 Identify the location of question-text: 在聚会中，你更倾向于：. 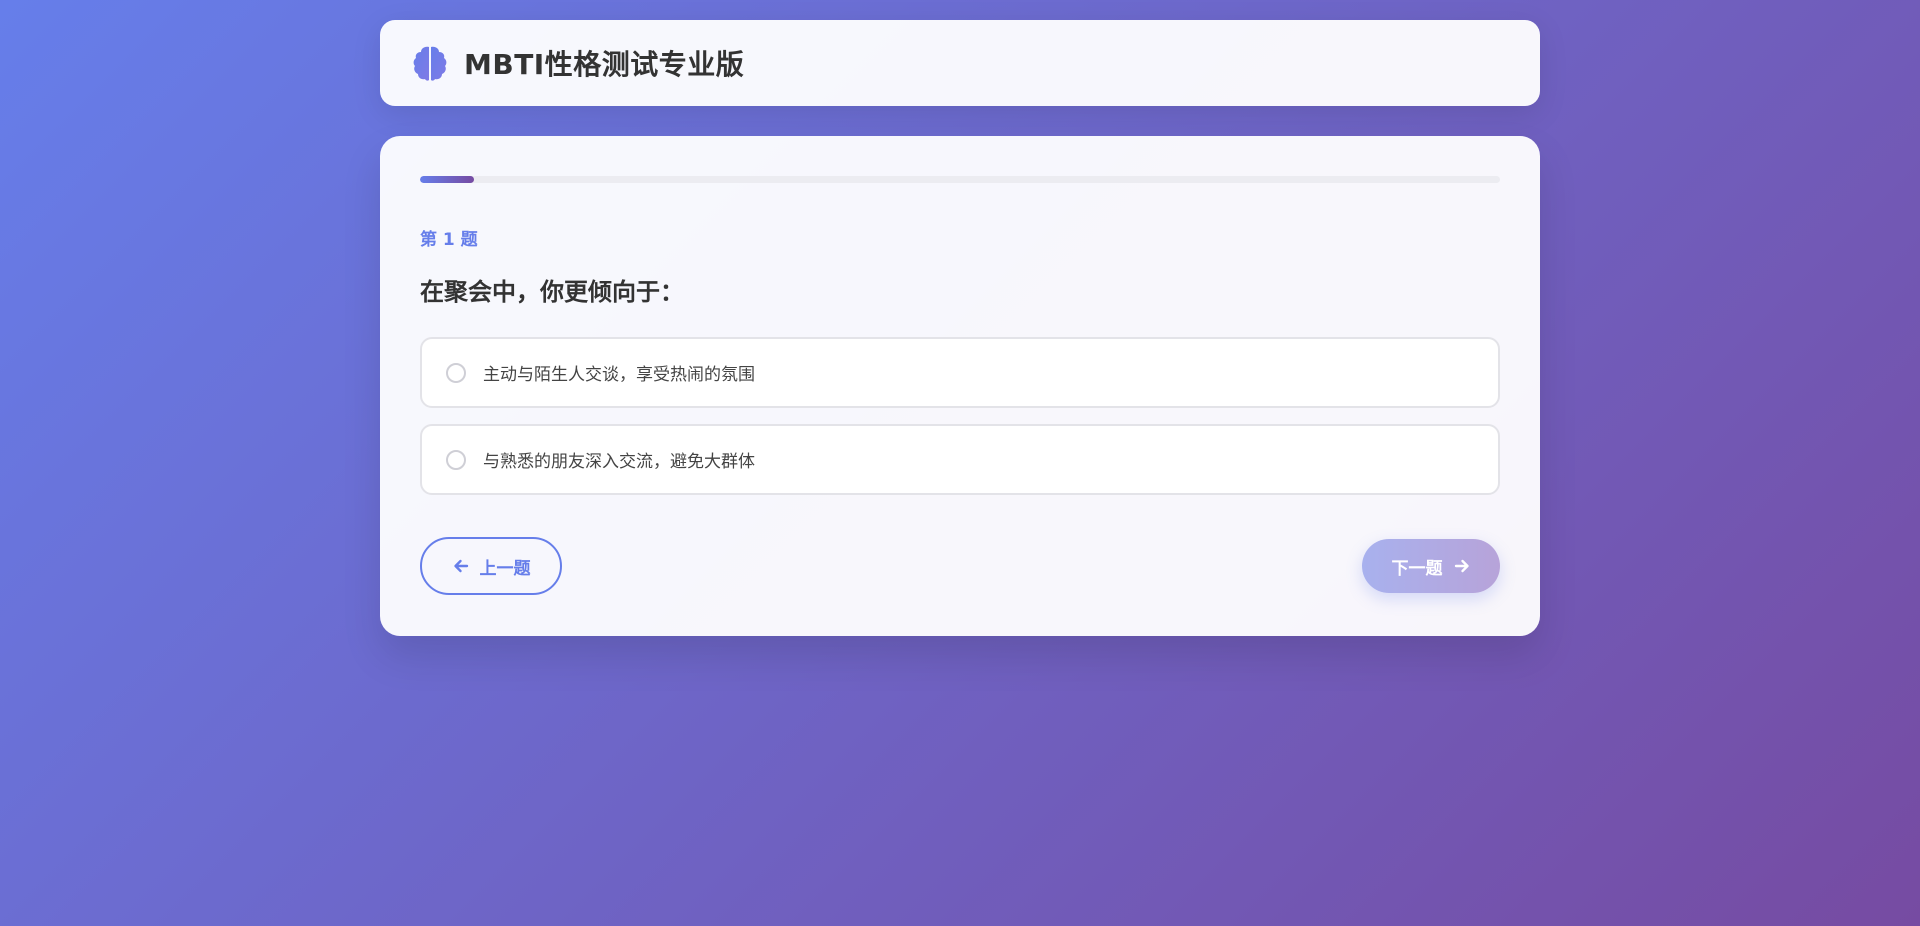
(552, 292).